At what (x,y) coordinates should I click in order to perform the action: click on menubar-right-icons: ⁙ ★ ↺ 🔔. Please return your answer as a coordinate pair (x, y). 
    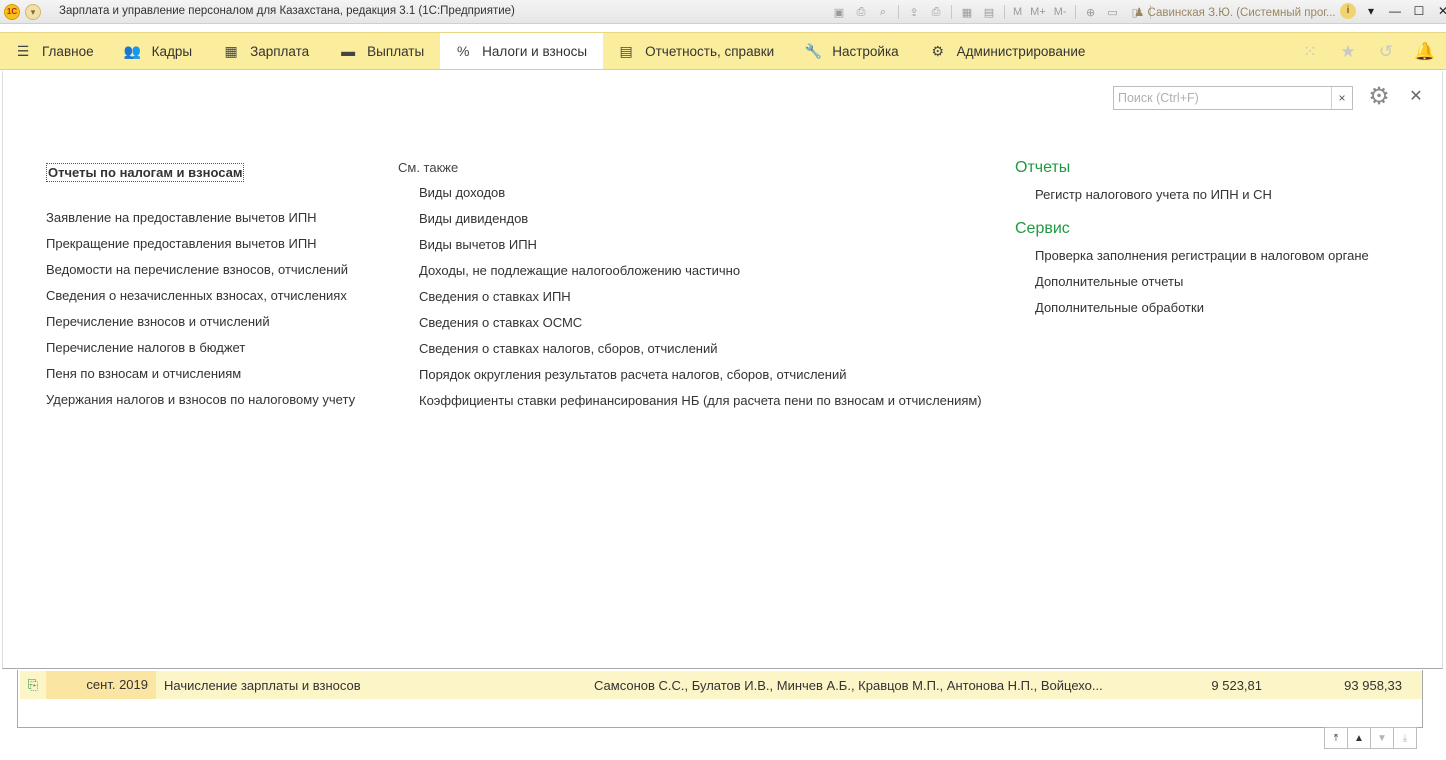
    Looking at the image, I should click on (1367, 52).